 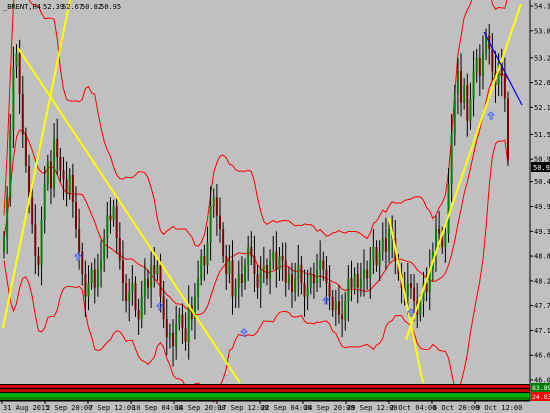 What do you see at coordinates (26, 408) in the screenshot?
I see `x-tick-label: 31 Aug 2015` at bounding box center [26, 408].